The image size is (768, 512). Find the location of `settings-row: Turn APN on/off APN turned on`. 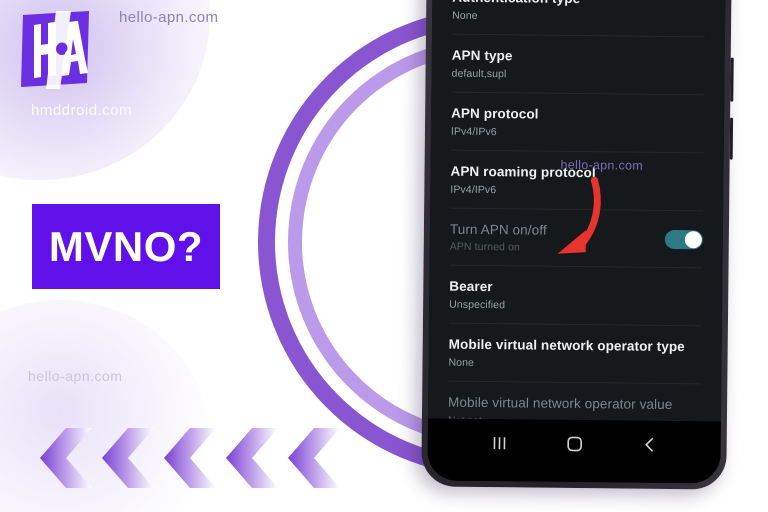

settings-row: Turn APN on/off APN turned on is located at coordinates (576, 238).